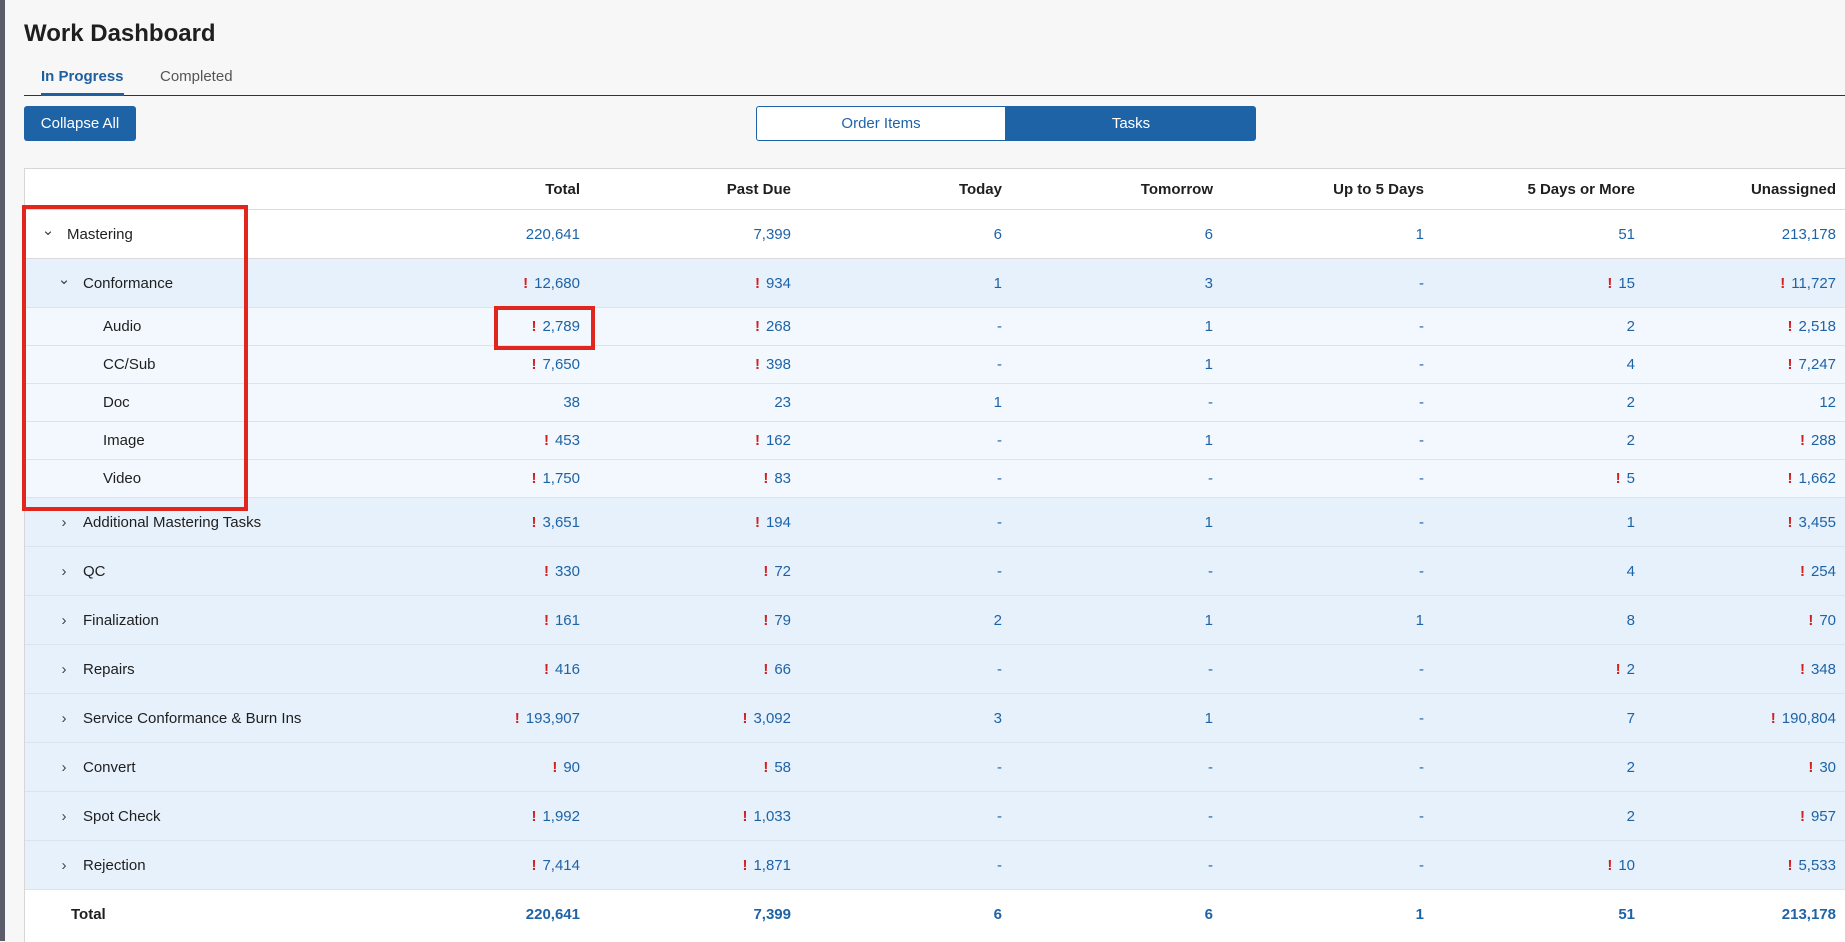 This screenshot has width=1845, height=942. Describe the element at coordinates (695, 402) in the screenshot. I see `value-cell: 23` at that location.